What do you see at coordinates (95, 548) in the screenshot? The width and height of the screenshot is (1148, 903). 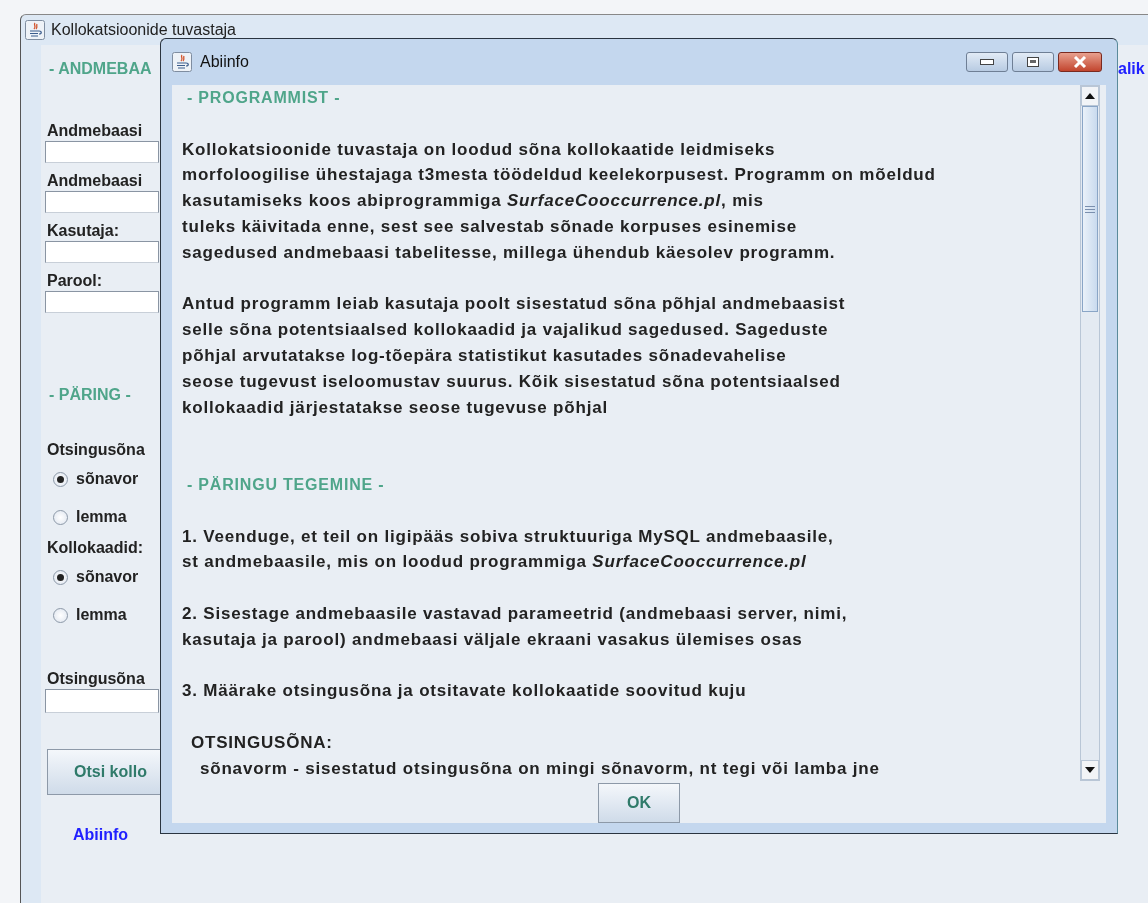 I see `group-label: Kollokaadid:` at bounding box center [95, 548].